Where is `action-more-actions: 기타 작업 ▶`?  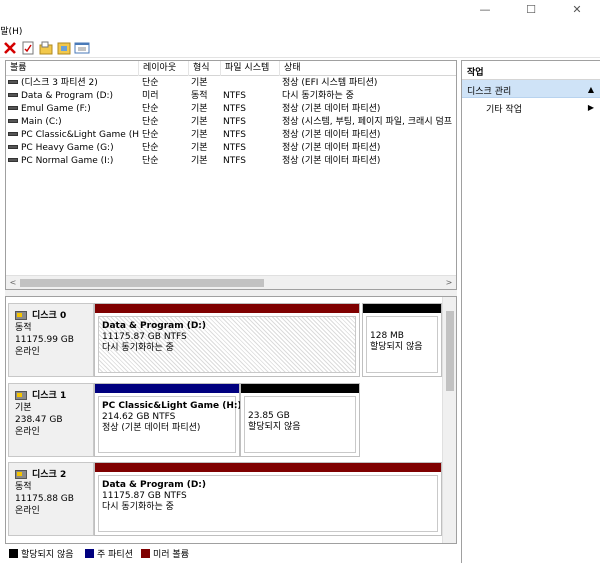 action-more-actions: 기타 작업 ▶ is located at coordinates (531, 107).